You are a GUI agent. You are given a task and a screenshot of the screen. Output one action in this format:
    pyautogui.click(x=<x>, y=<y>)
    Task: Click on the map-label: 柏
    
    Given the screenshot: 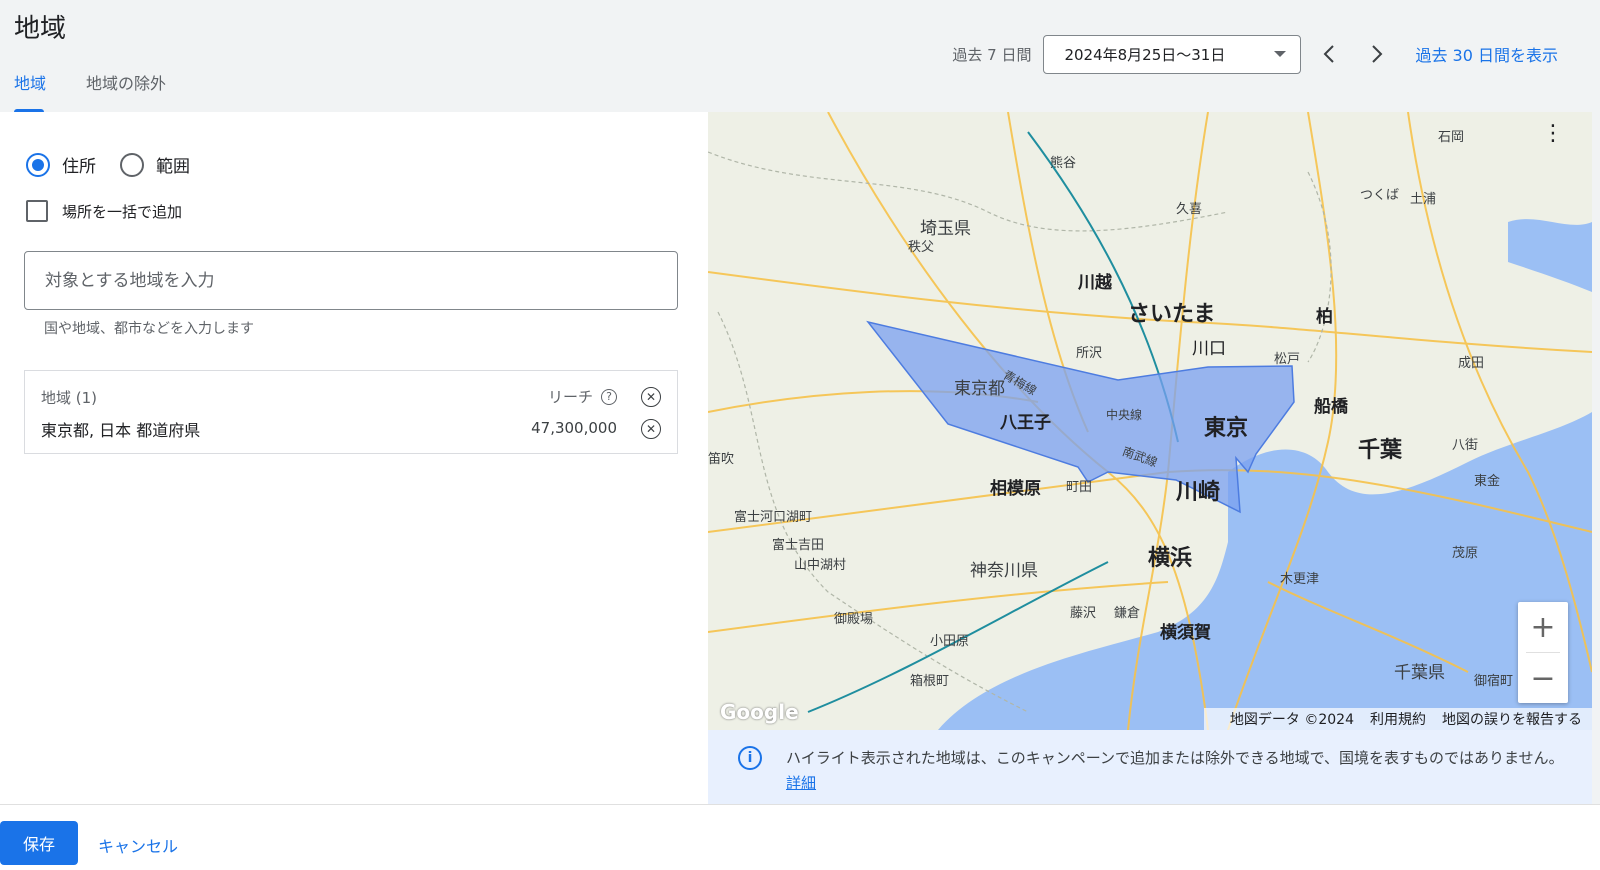 What is the action you would take?
    pyautogui.click(x=1324, y=317)
    